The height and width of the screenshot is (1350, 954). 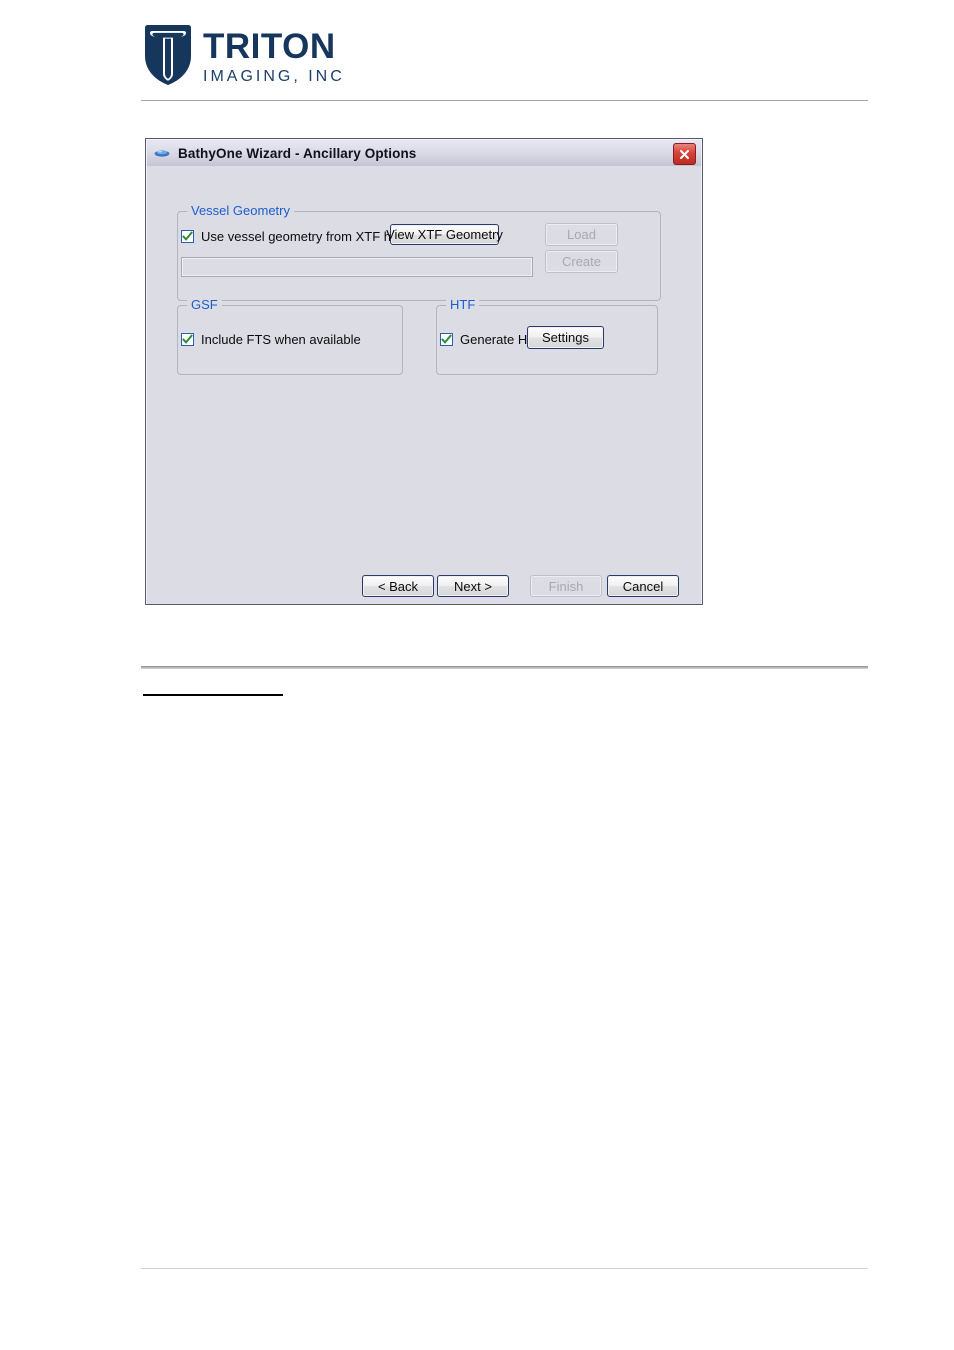 I want to click on body-divider-gray, so click(x=504, y=667).